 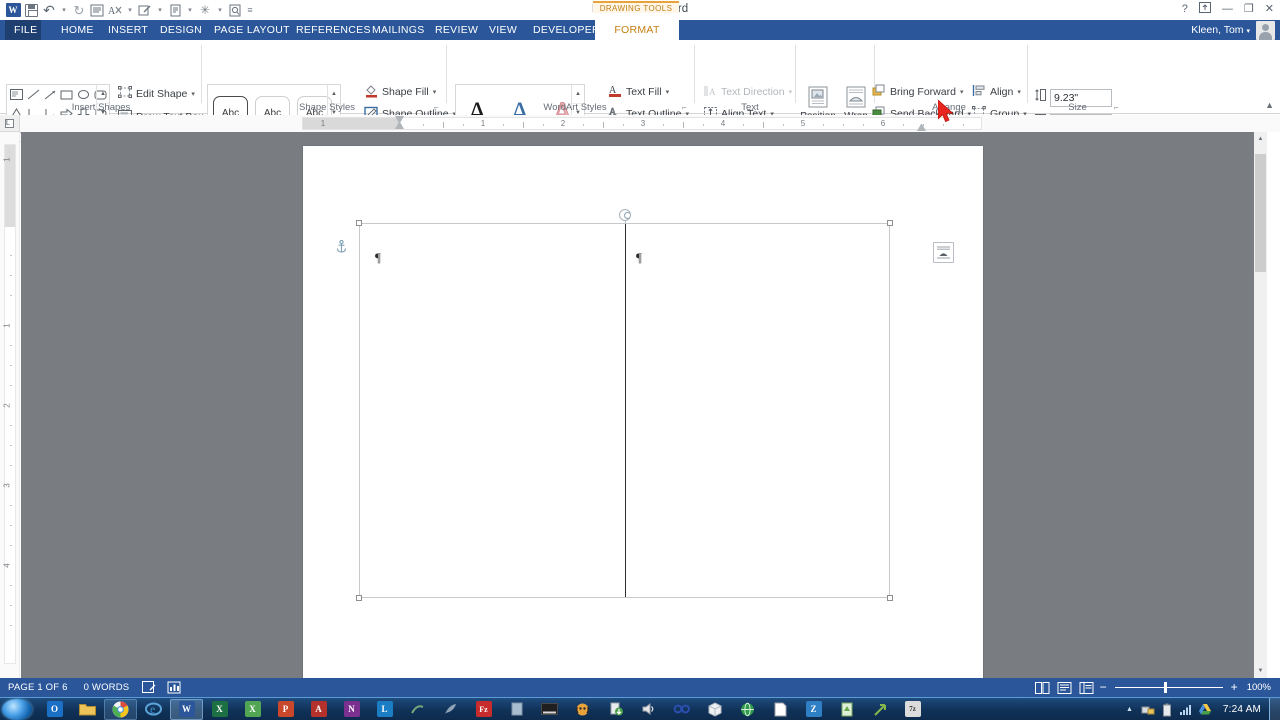 I want to click on taskbar-item-notepad, so click(x=780, y=709).